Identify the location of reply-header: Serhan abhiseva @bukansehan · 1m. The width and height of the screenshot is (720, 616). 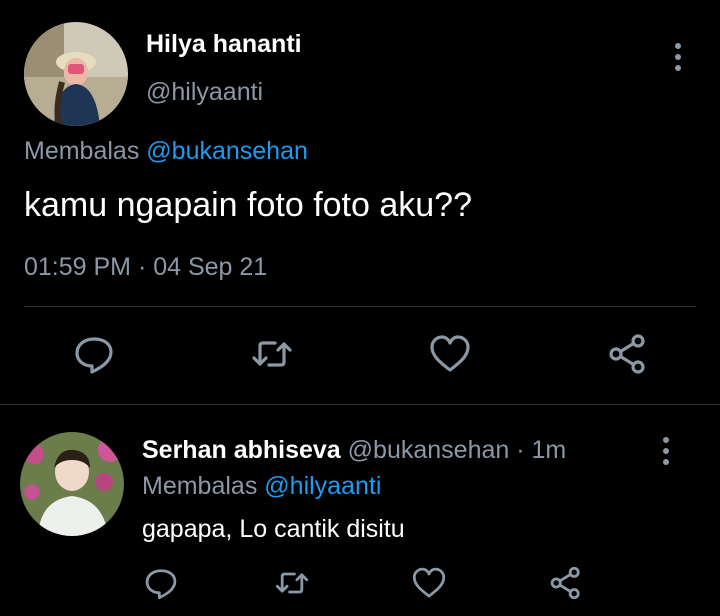
(354, 450).